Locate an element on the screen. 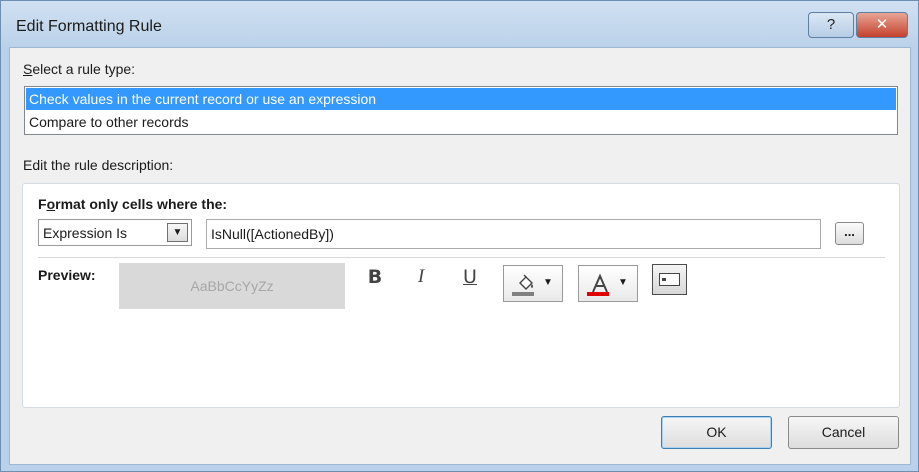  enable-toggle-button is located at coordinates (669, 279).